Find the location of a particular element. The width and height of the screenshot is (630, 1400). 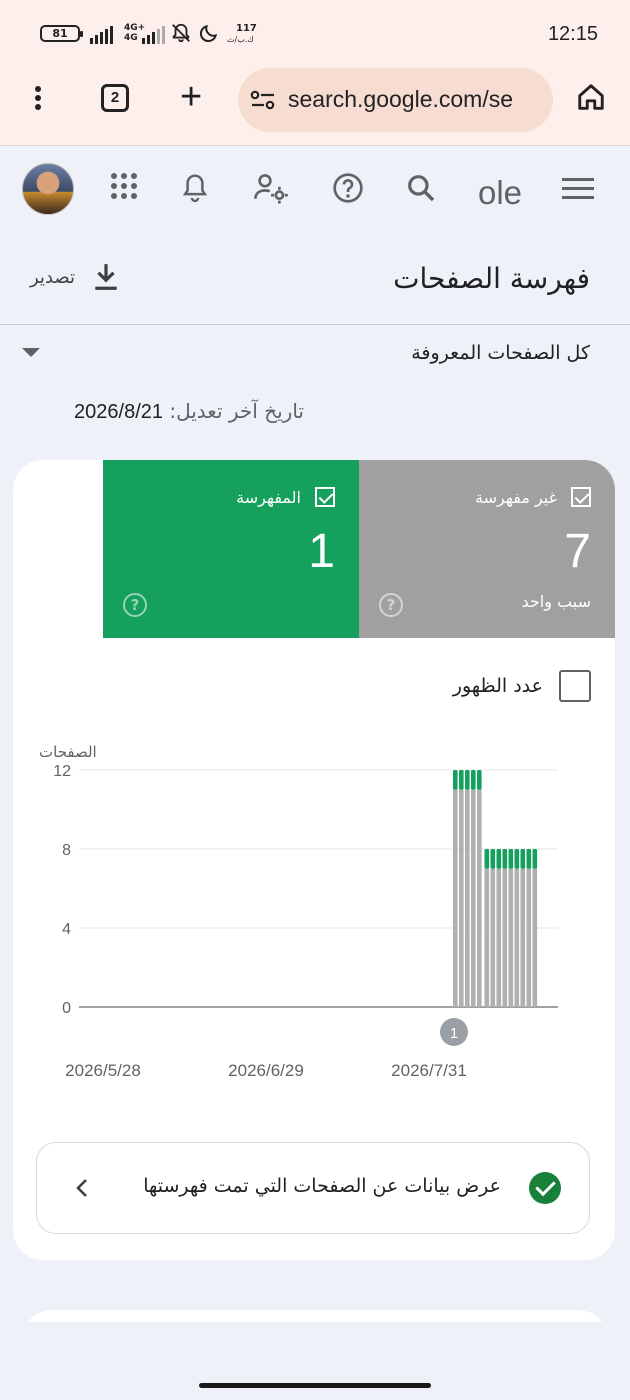

search-icon is located at coordinates (421, 188).